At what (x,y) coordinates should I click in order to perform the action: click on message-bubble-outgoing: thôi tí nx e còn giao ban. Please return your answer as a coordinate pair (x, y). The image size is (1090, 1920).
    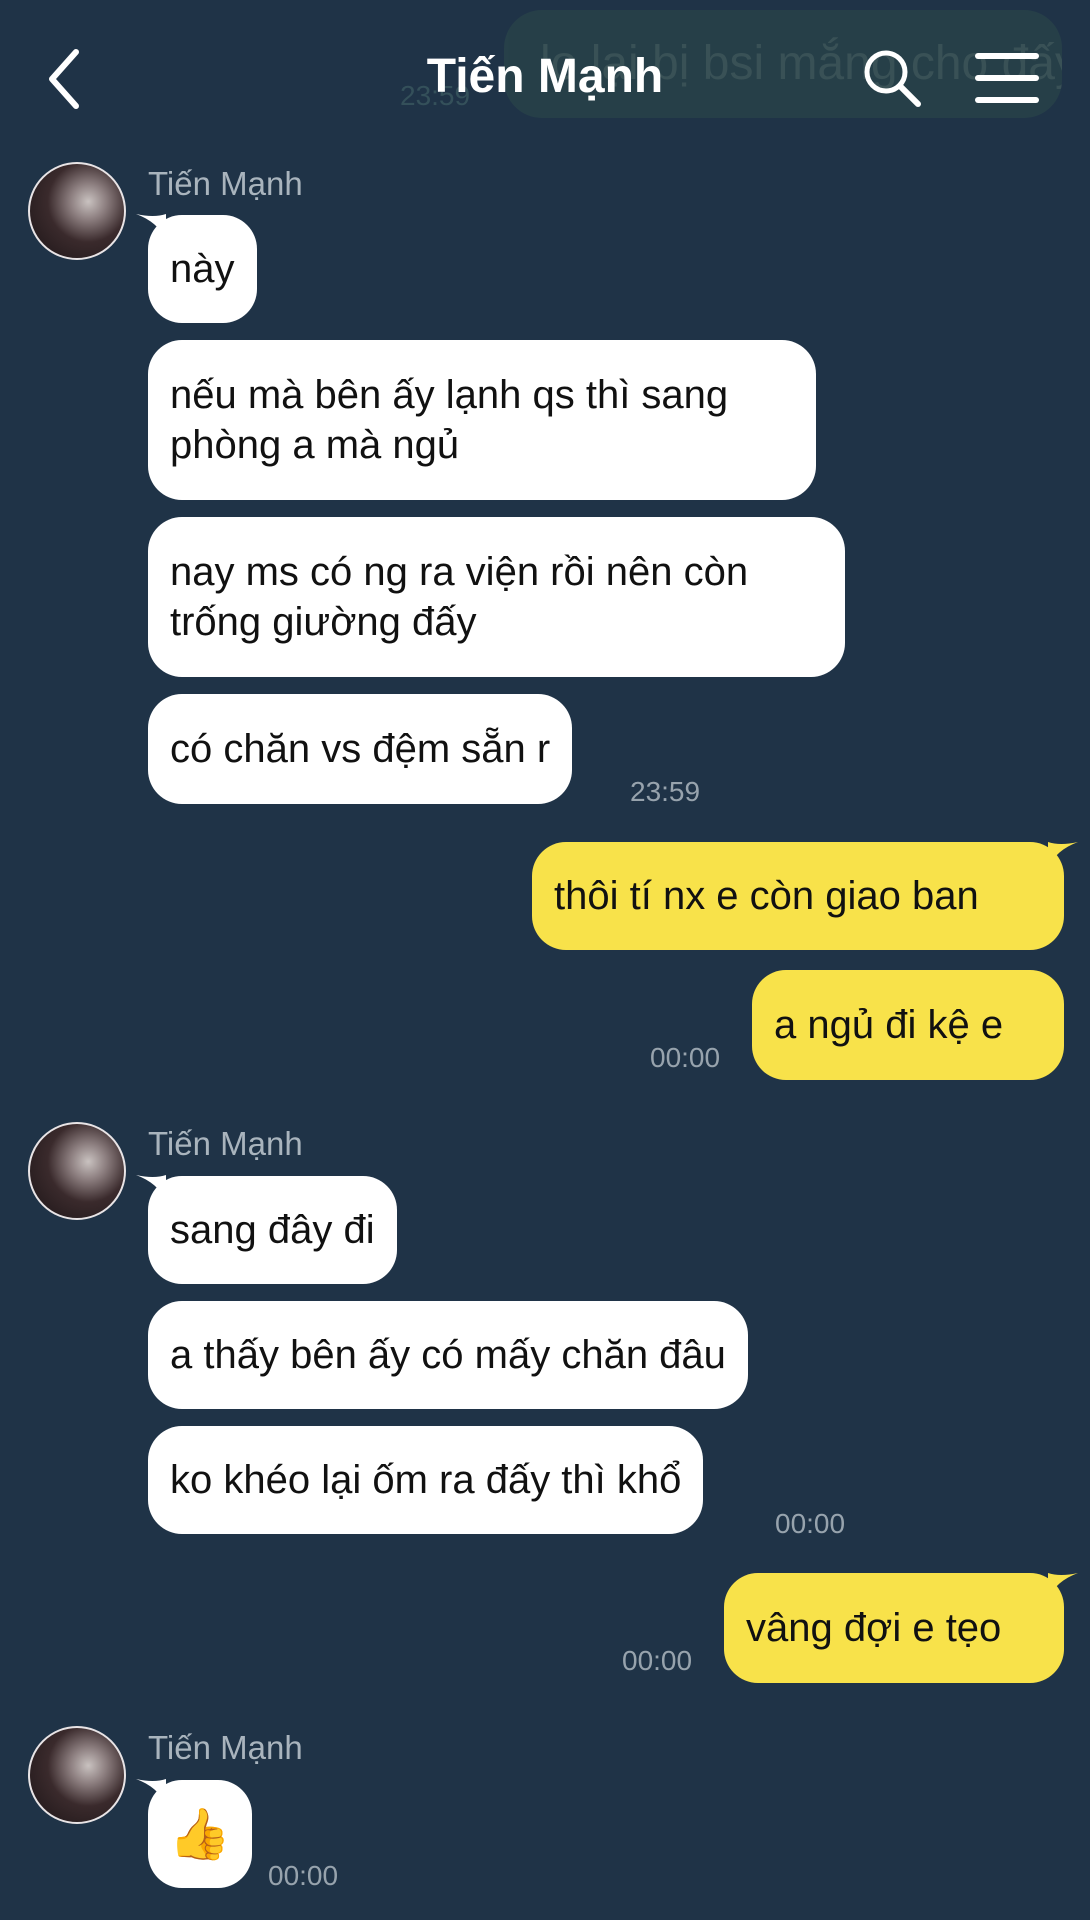
    Looking at the image, I should click on (798, 896).